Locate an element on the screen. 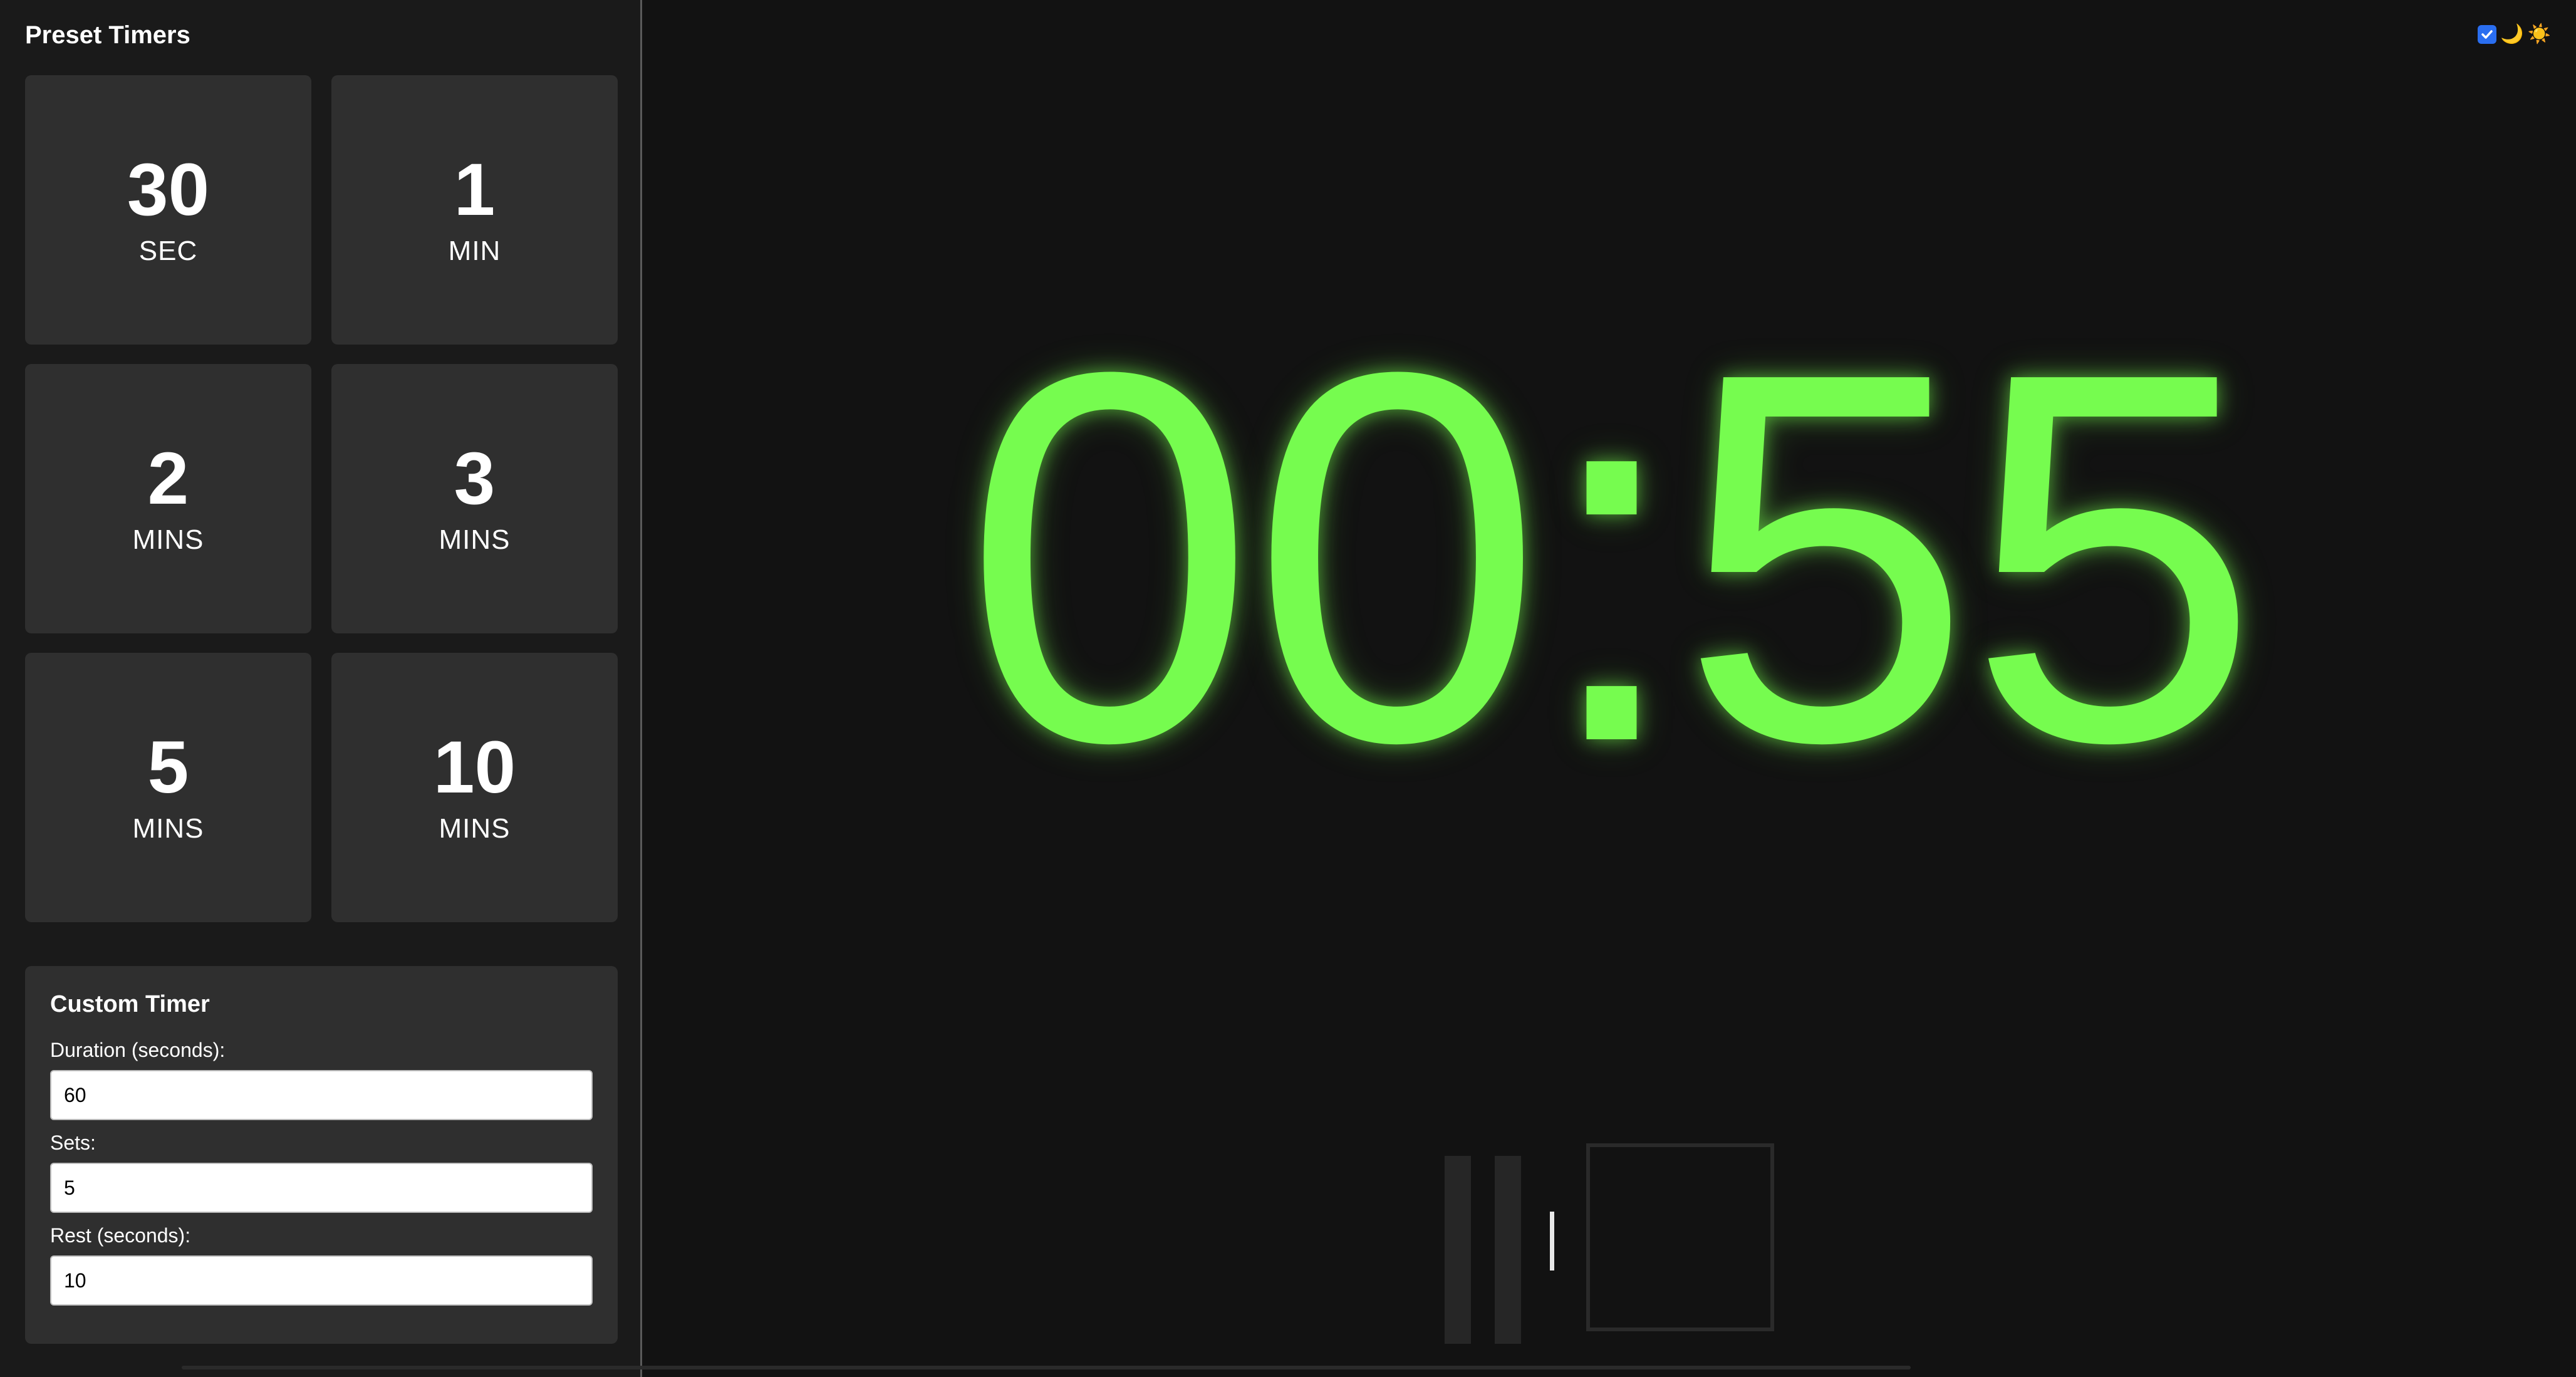 Image resolution: width=2576 pixels, height=1377 pixels. duration-label: Duration (seconds): is located at coordinates (138, 1050).